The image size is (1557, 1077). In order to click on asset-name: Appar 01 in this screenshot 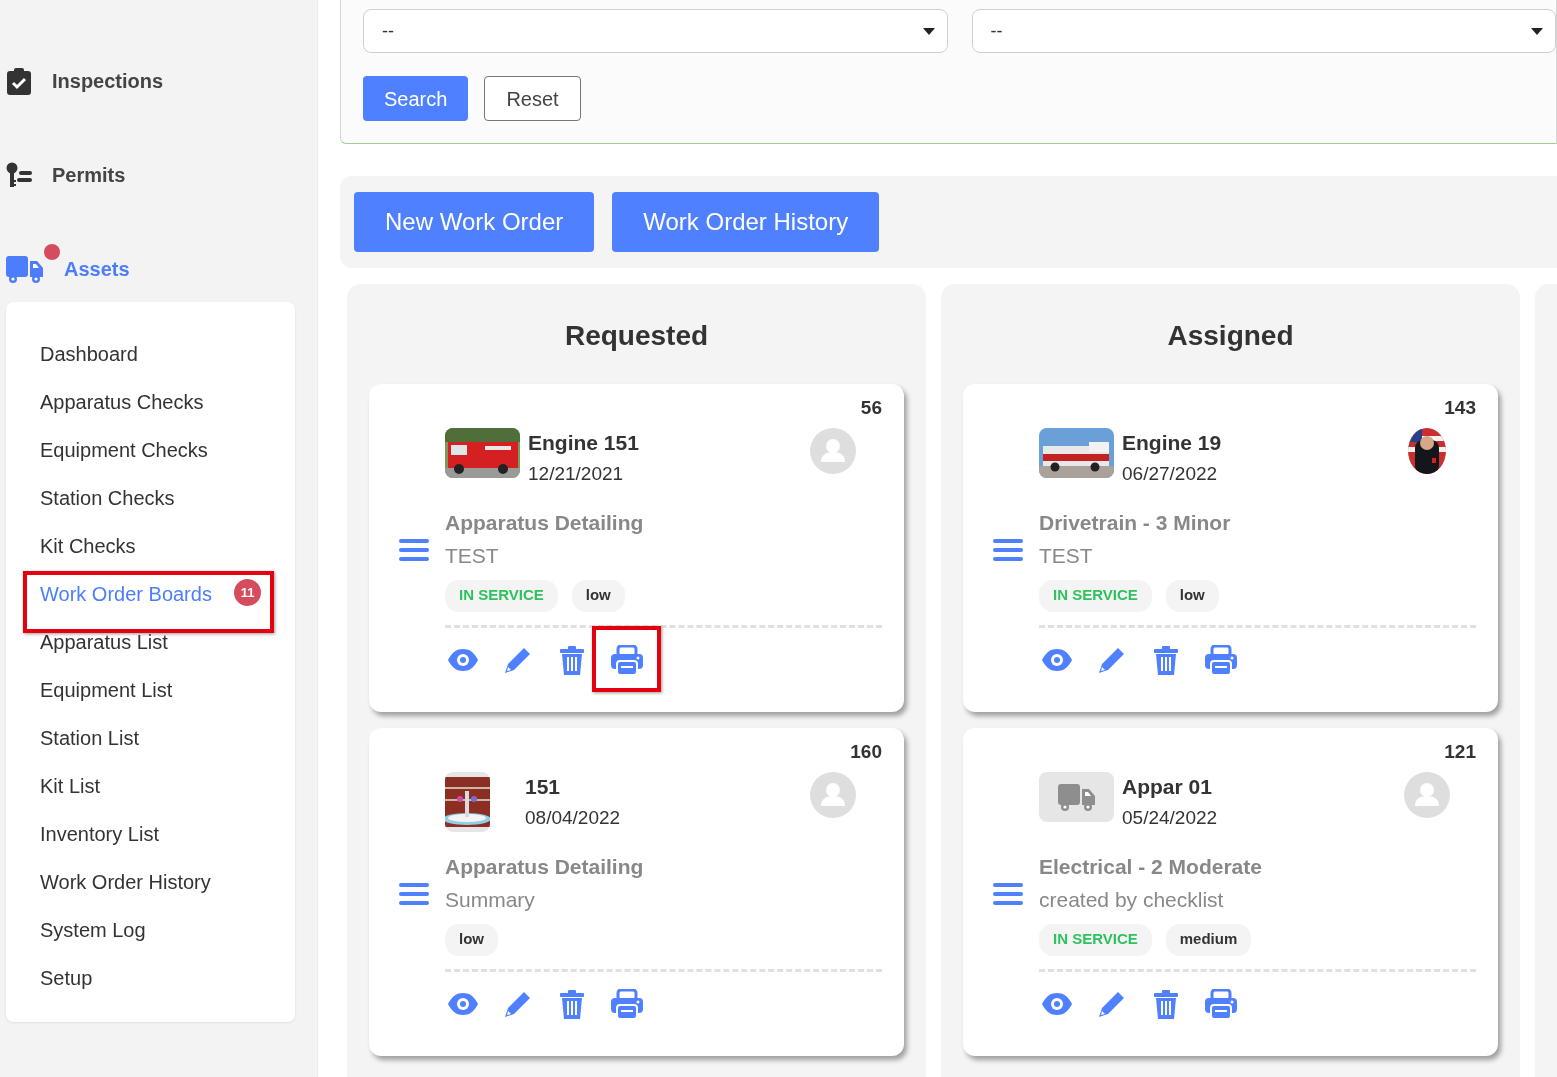, I will do `click(1167, 787)`.